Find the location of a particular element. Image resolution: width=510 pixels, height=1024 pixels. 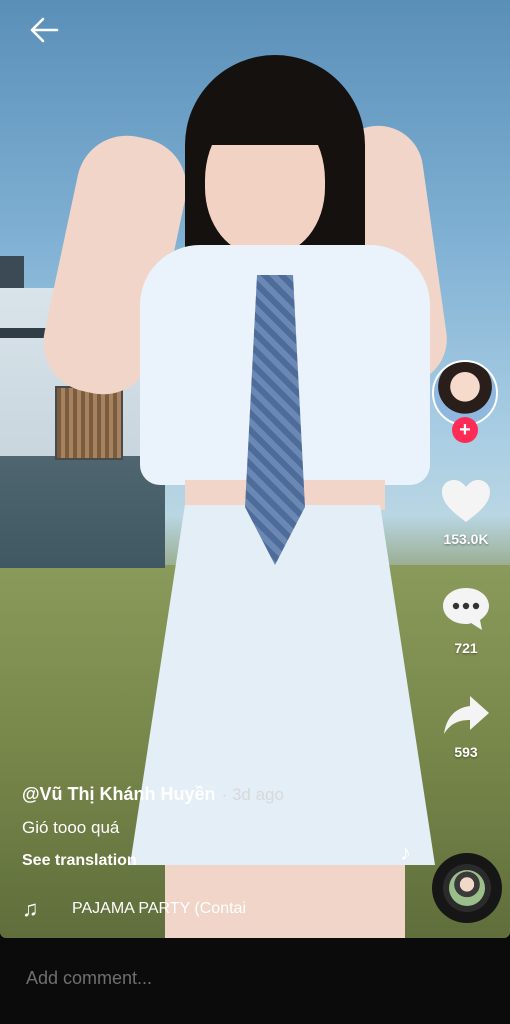

see-translation-link: See translation is located at coordinates (222, 861).